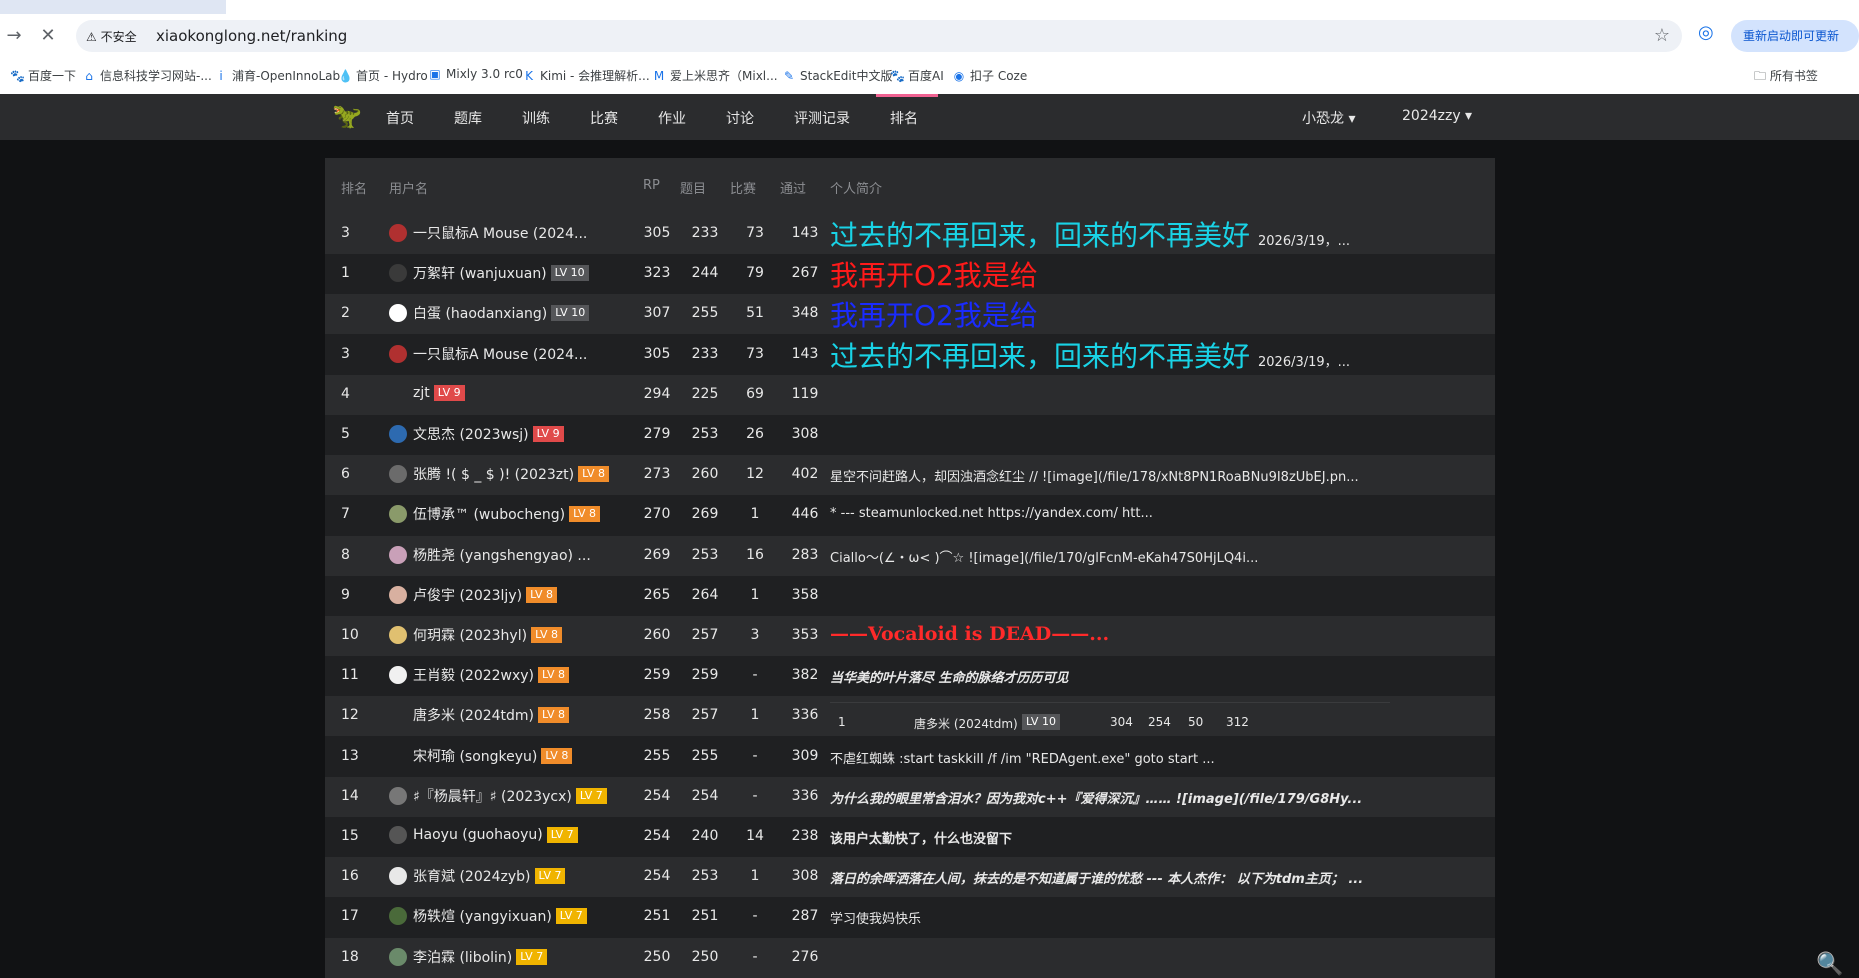 The image size is (1859, 978). What do you see at coordinates (468, 118) in the screenshot?
I see `nav-item: 题库` at bounding box center [468, 118].